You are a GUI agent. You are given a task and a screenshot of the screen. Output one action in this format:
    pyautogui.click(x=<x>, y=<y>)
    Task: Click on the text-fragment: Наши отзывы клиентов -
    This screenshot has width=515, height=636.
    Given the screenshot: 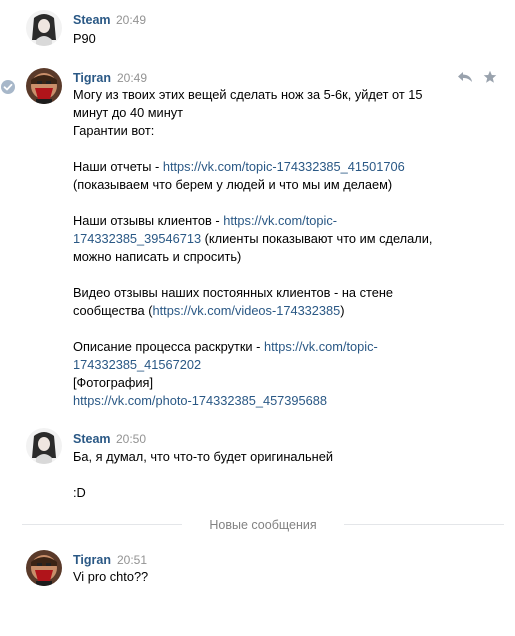 What is the action you would take?
    pyautogui.click(x=148, y=220)
    